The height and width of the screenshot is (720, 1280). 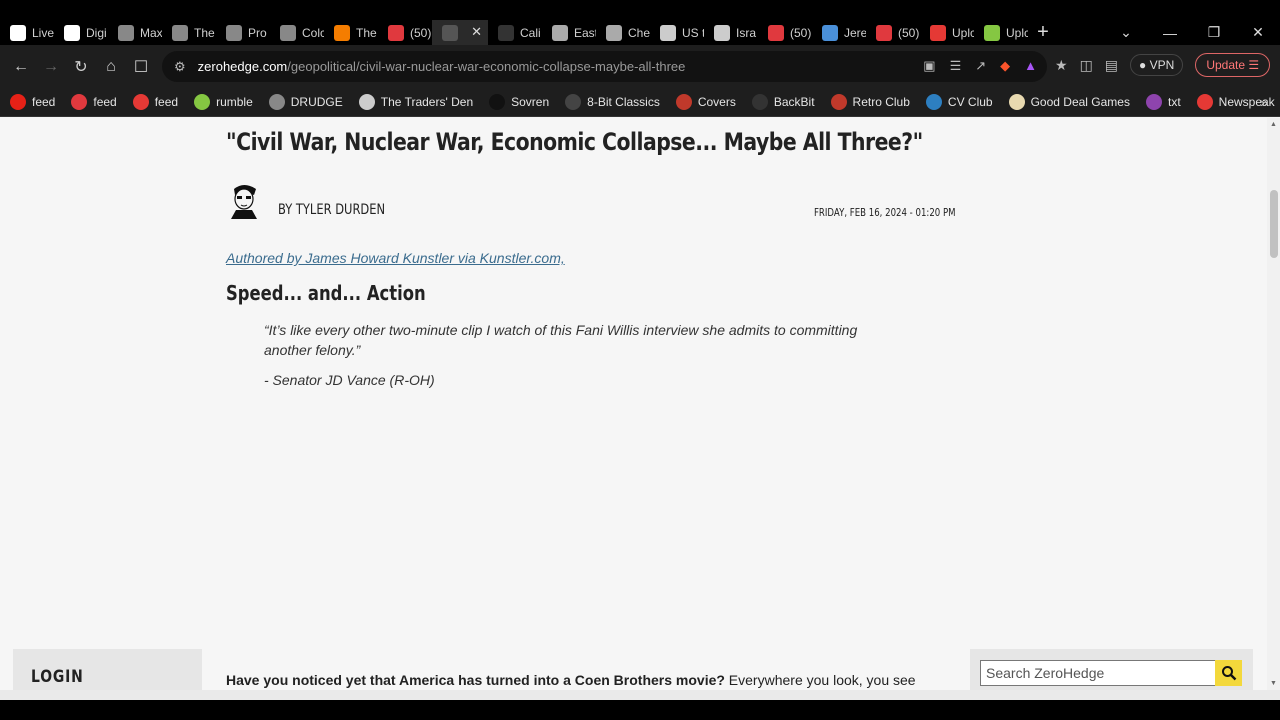 I want to click on bookmark-item: Sovren, so click(x=519, y=102).